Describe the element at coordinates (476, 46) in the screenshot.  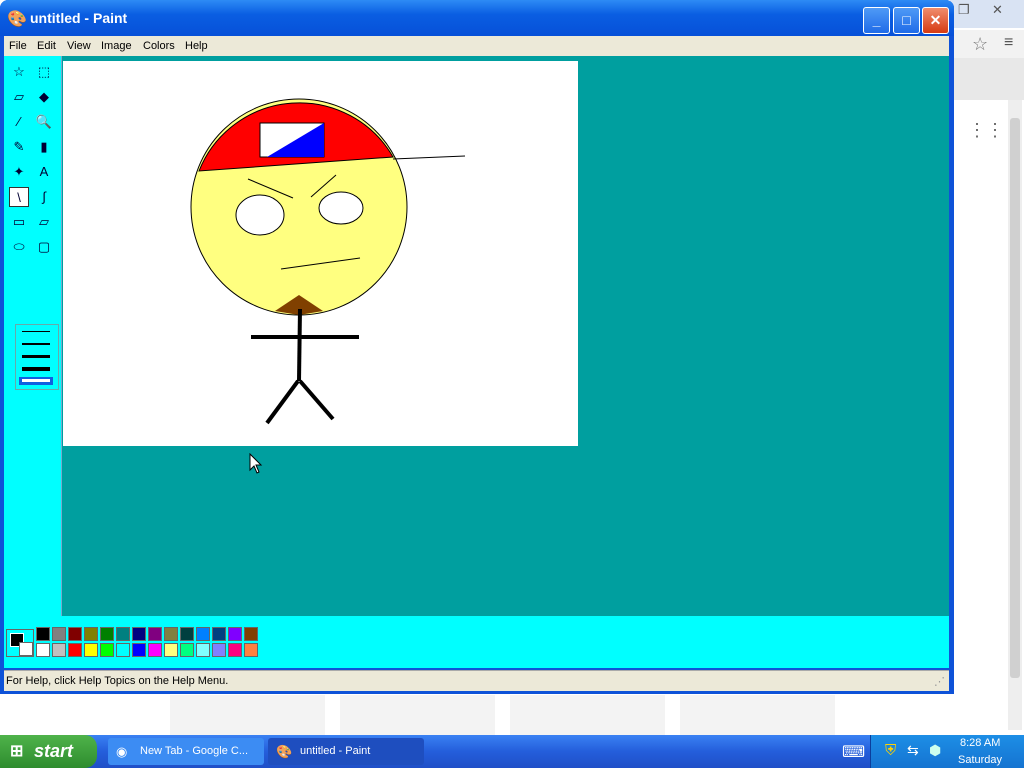
I see `menu-bar: File Edit View Image Colors Help` at that location.